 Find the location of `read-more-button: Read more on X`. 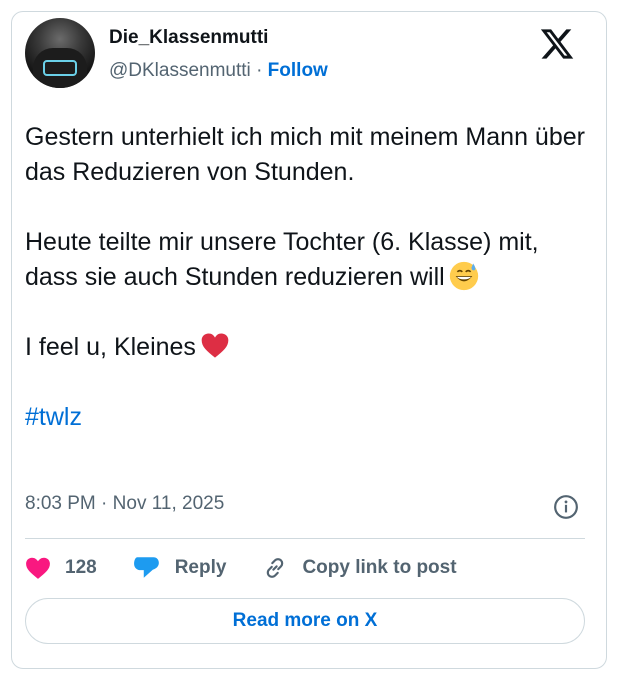

read-more-button: Read more on X is located at coordinates (305, 621).